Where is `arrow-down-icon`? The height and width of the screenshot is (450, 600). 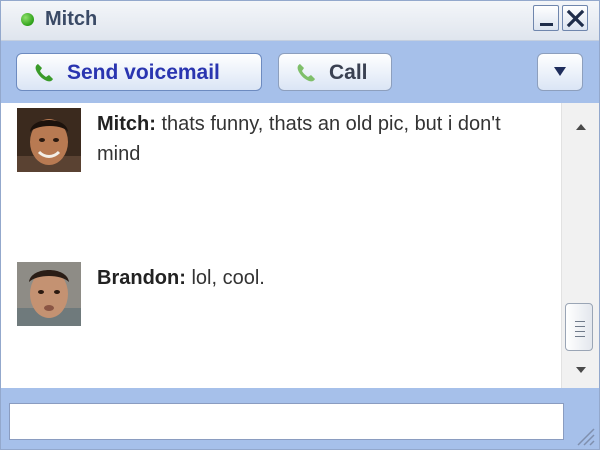 arrow-down-icon is located at coordinates (581, 370).